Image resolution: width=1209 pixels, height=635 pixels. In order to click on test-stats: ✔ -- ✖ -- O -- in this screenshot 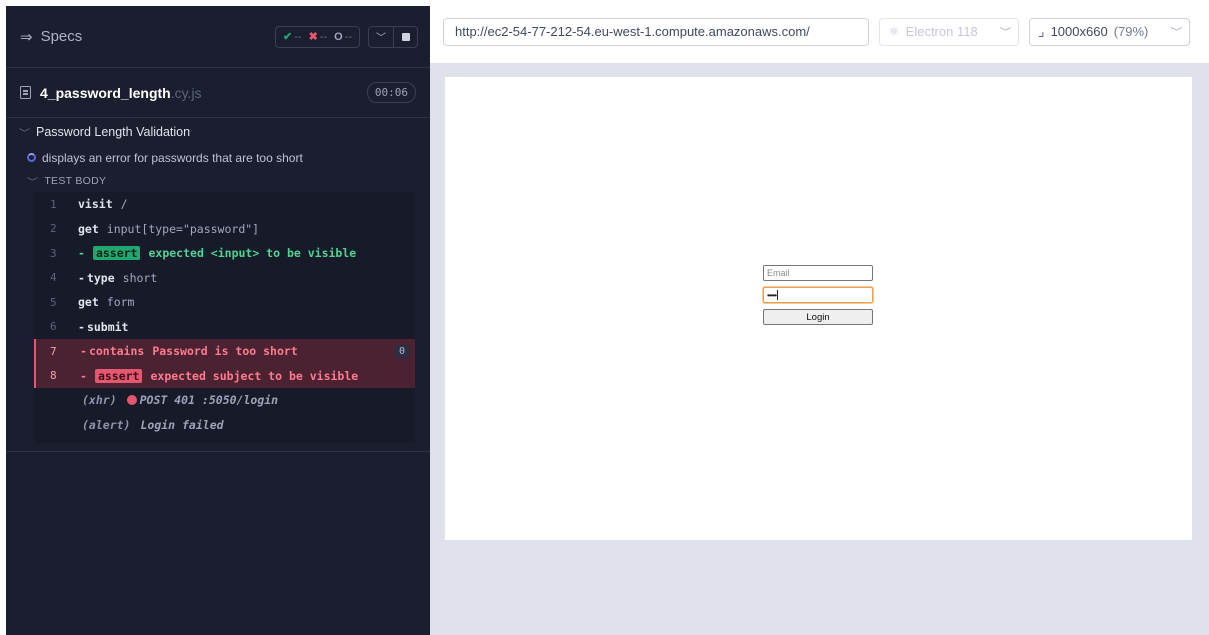, I will do `click(317, 36)`.